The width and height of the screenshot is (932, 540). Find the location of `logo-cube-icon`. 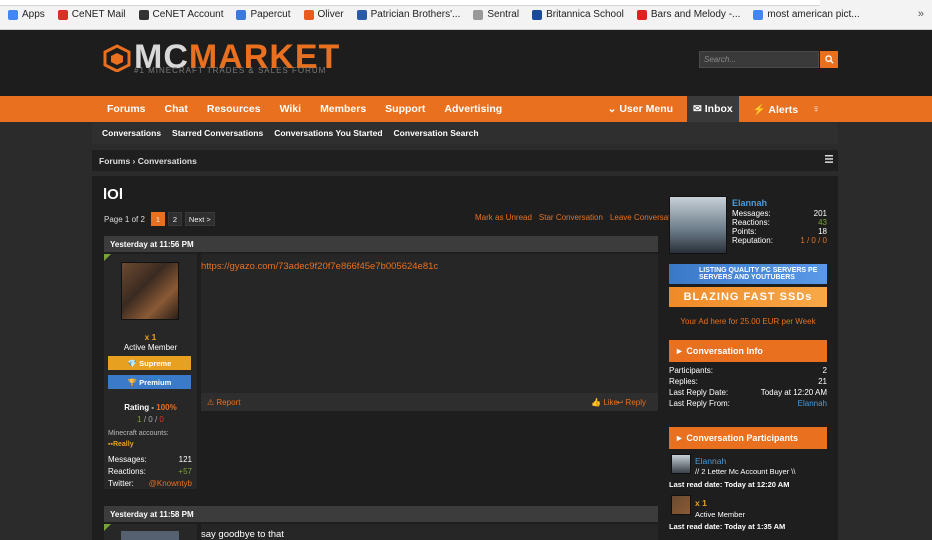

logo-cube-icon is located at coordinates (117, 58).